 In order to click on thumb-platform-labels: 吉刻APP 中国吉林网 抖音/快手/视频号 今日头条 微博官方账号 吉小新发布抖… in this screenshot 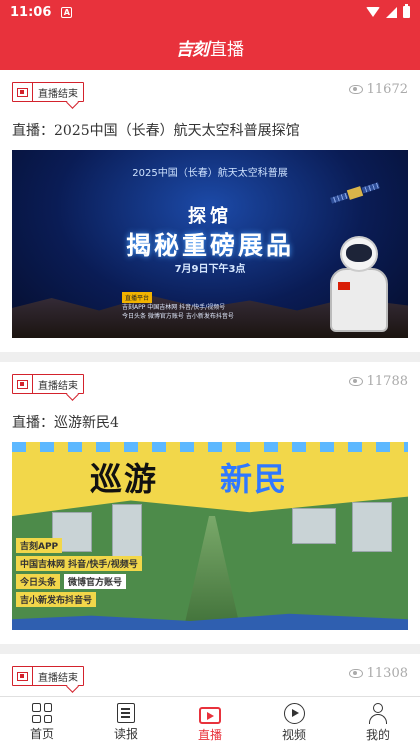, I will do `click(79, 572)`.